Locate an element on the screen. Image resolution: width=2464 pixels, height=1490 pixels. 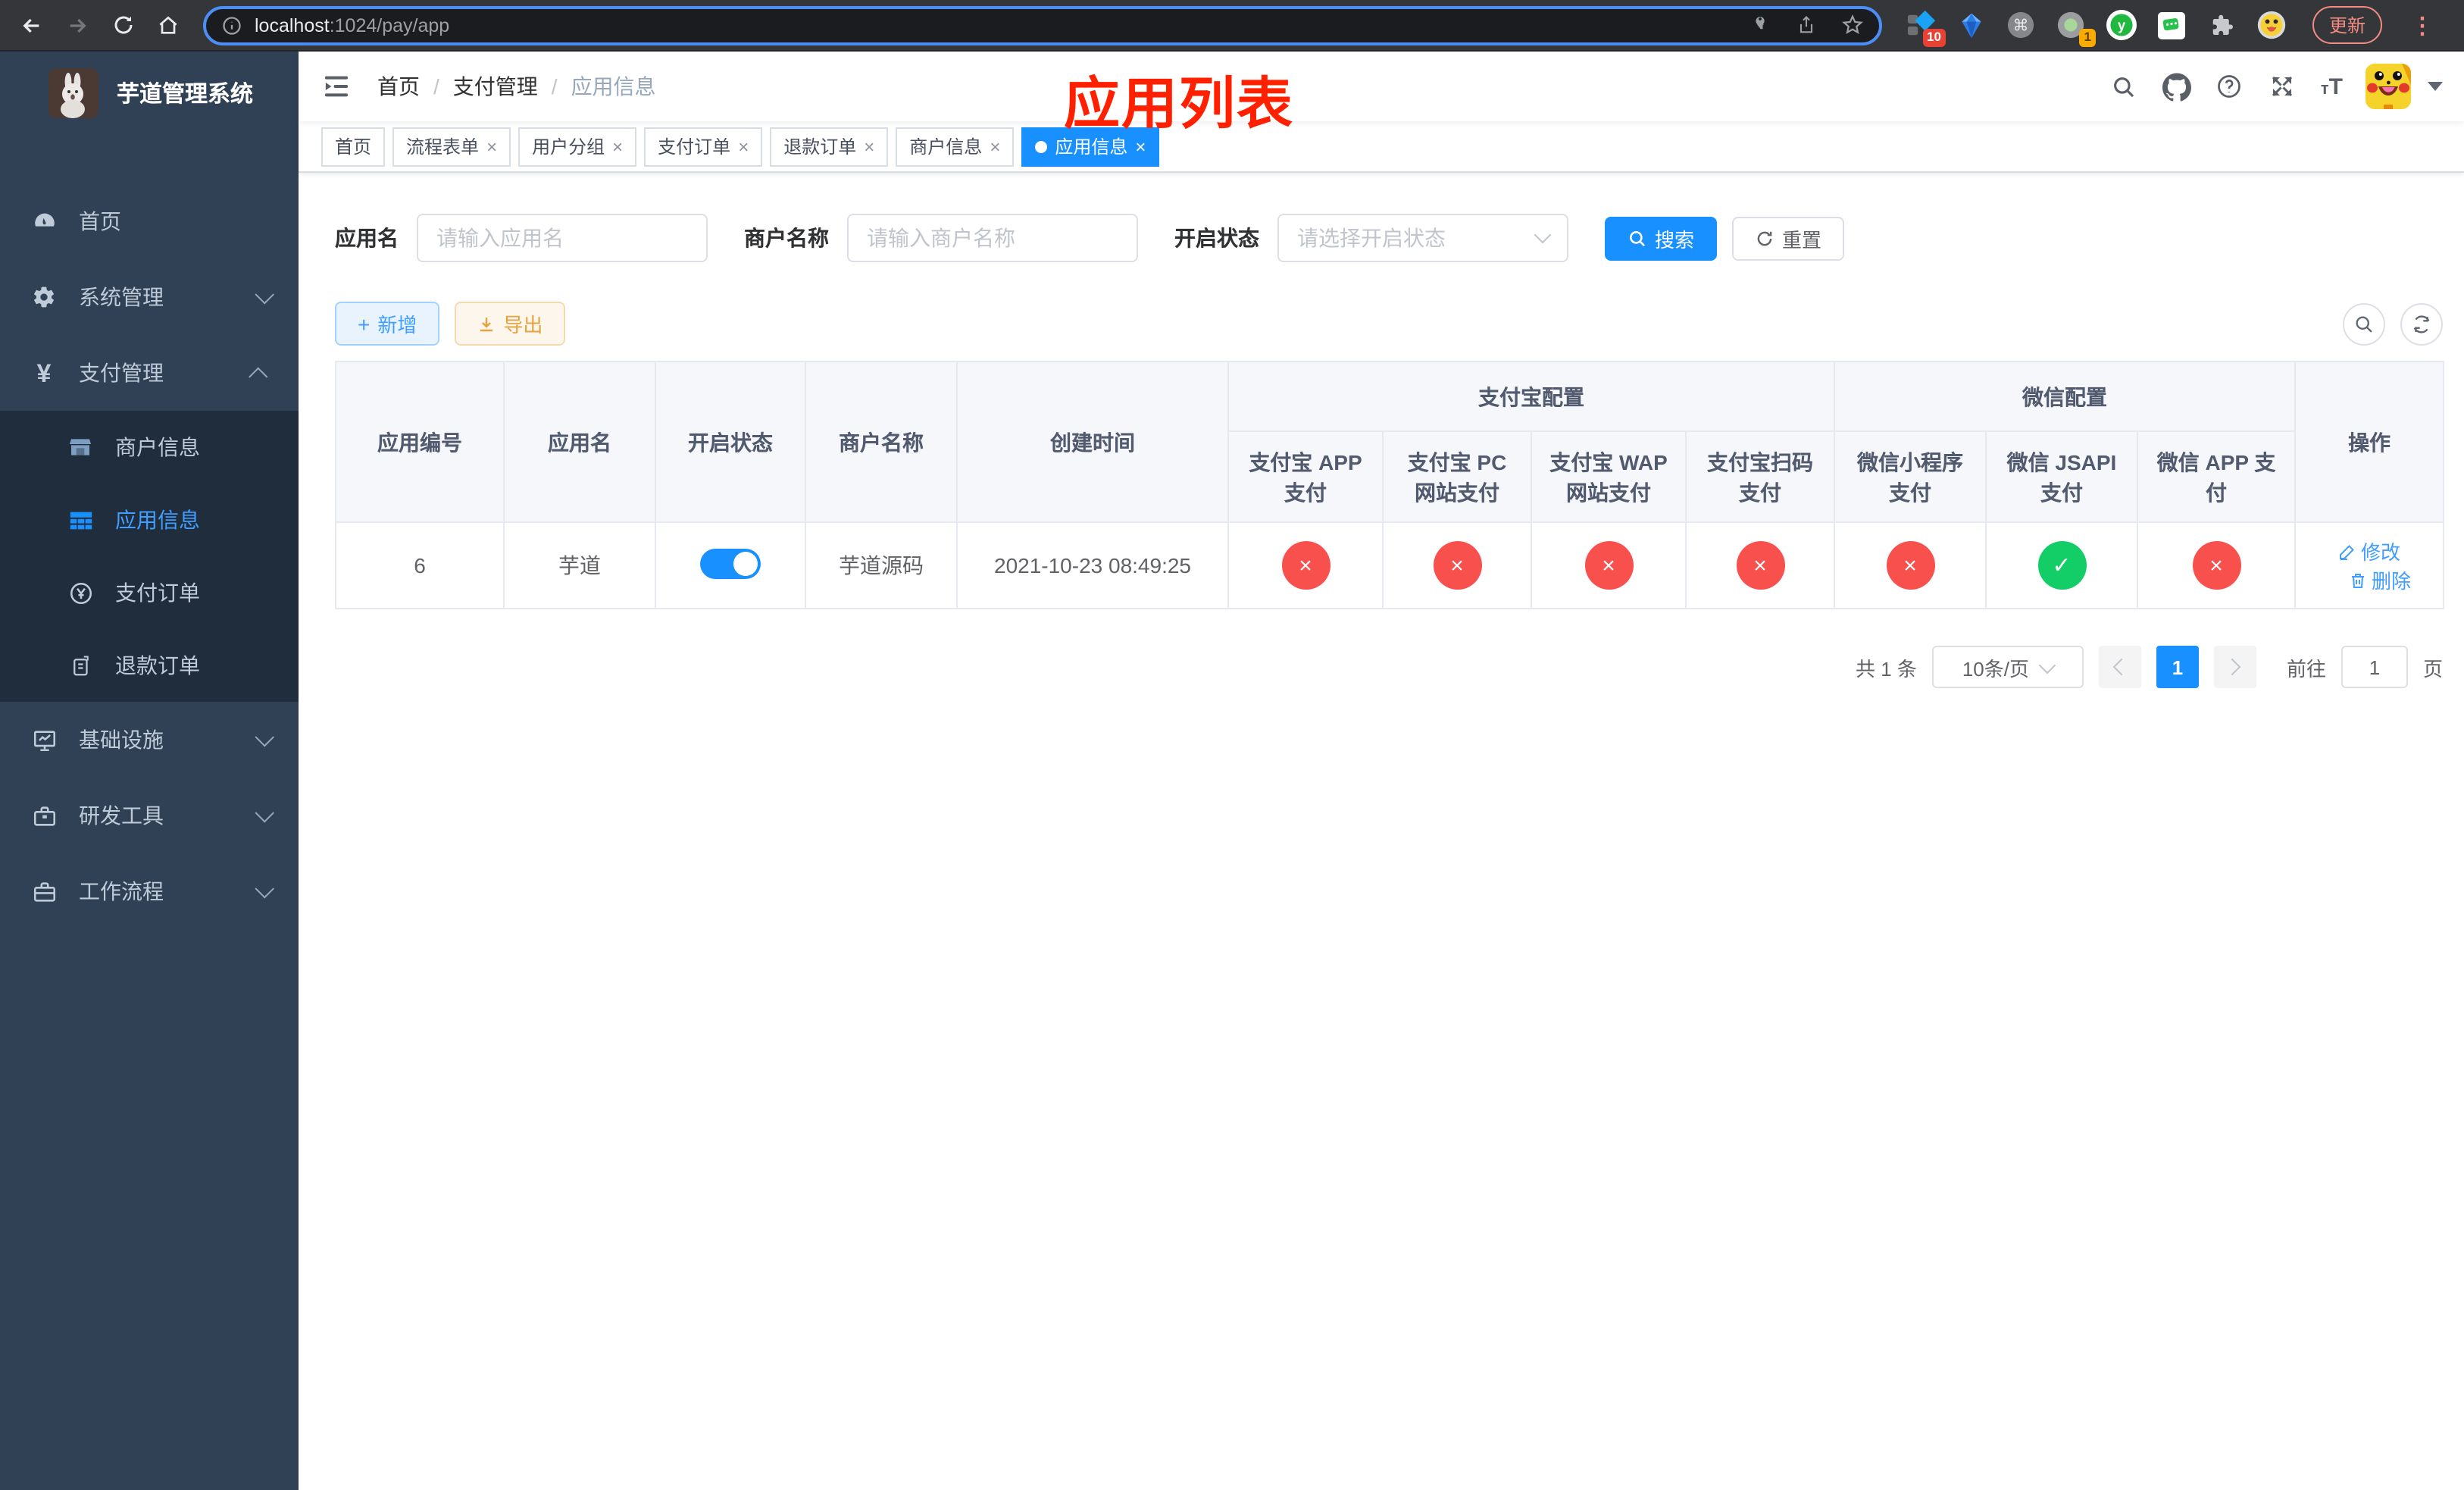
cell-created: 2021-10-23 08:49:25 is located at coordinates (1092, 565).